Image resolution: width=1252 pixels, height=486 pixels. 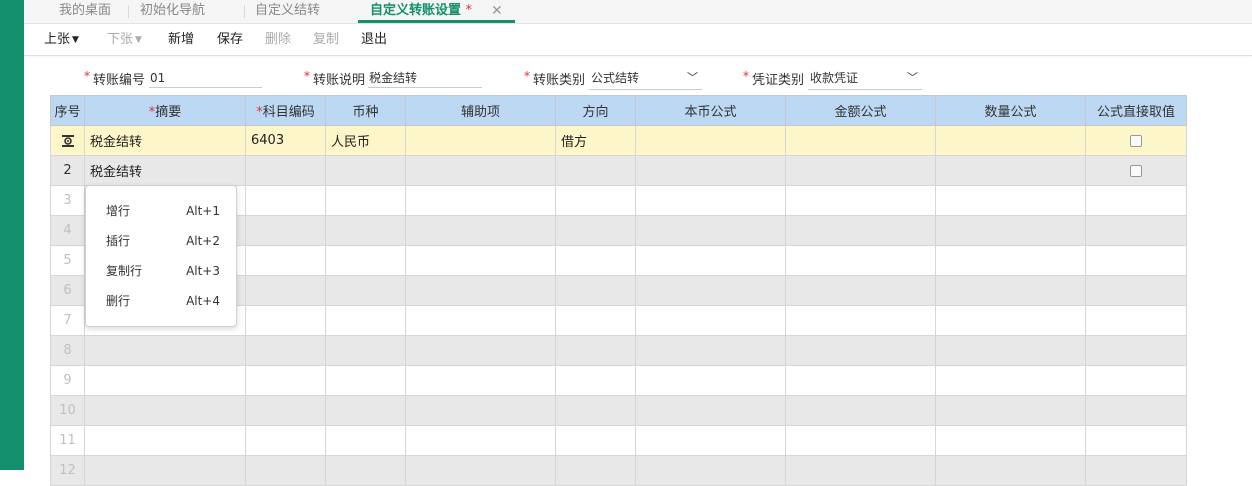 What do you see at coordinates (172, 11) in the screenshot?
I see `tab-init-guide: 初始化导航` at bounding box center [172, 11].